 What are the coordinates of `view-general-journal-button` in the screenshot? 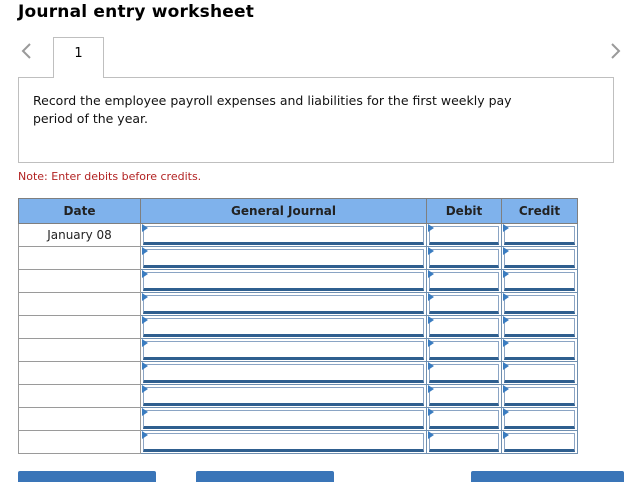 It's located at (547, 476).